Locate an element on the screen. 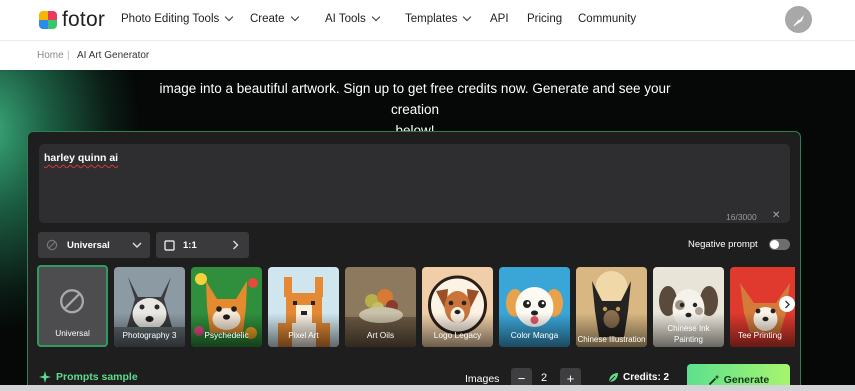 The image size is (855, 391). credits-indicator: Credits: 2 is located at coordinates (638, 377).